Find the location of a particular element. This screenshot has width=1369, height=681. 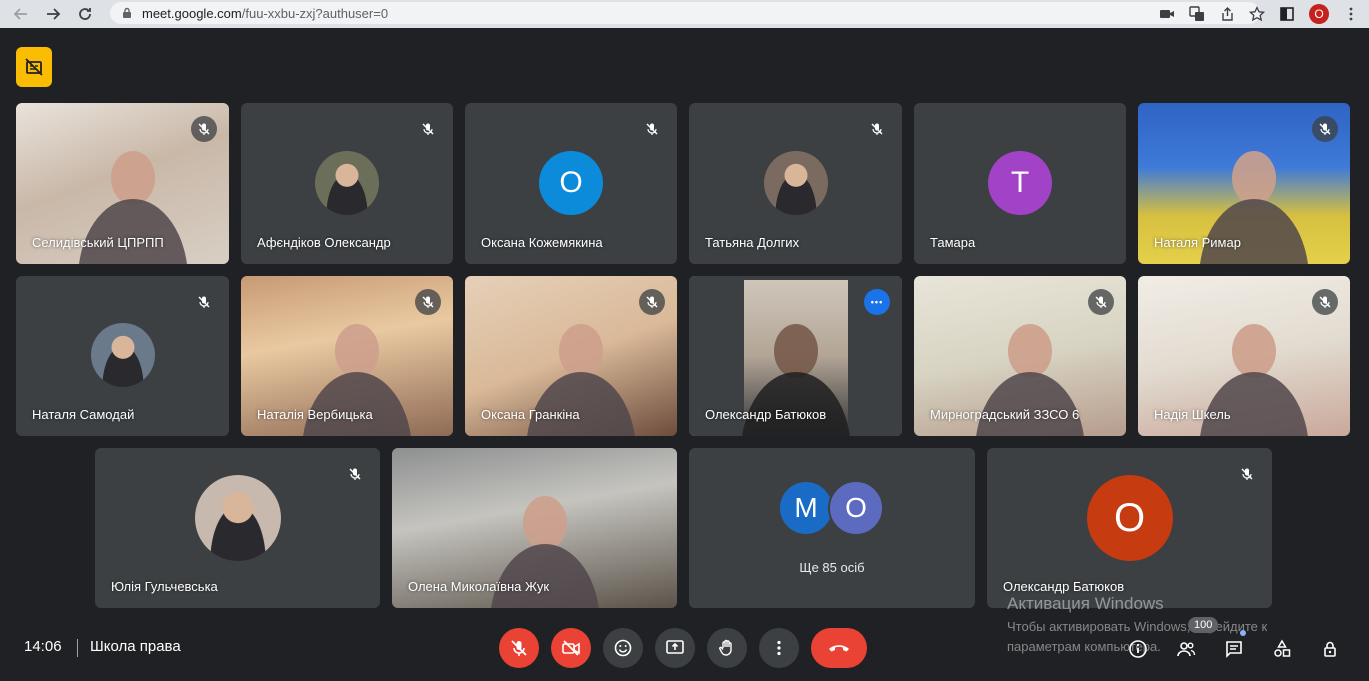

reload-icon is located at coordinates (85, 14).